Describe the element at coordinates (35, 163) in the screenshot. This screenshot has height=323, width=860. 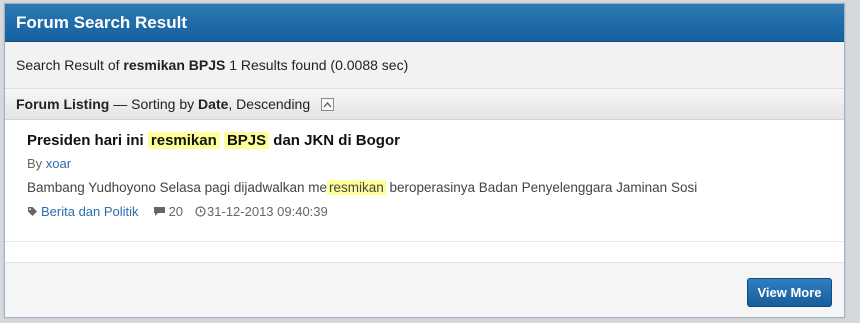
I see `by-label: By` at that location.